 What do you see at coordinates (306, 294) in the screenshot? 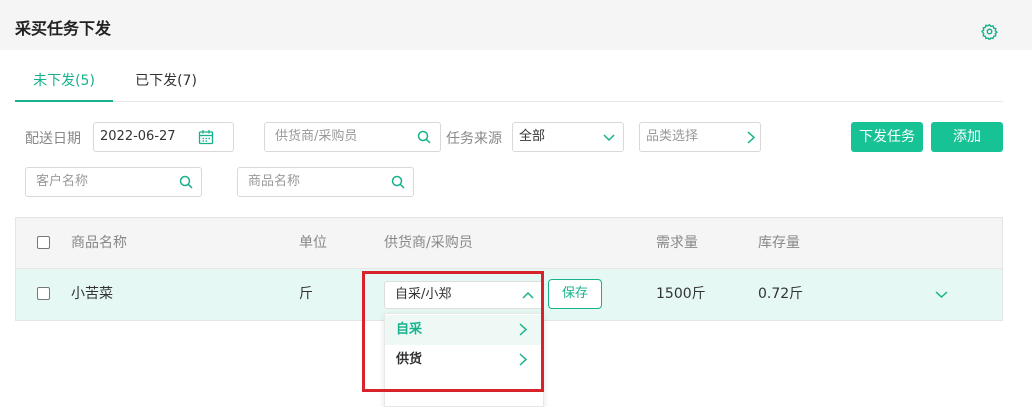
I see `row-unit: 斤` at bounding box center [306, 294].